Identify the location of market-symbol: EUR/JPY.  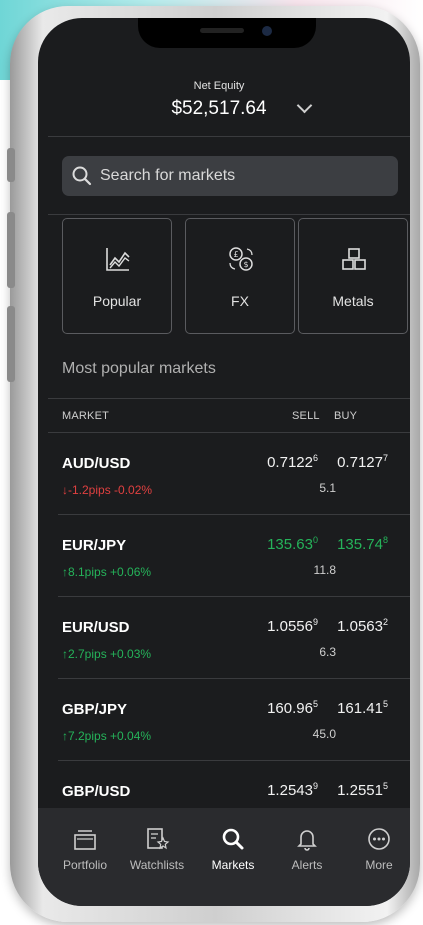
(94, 545).